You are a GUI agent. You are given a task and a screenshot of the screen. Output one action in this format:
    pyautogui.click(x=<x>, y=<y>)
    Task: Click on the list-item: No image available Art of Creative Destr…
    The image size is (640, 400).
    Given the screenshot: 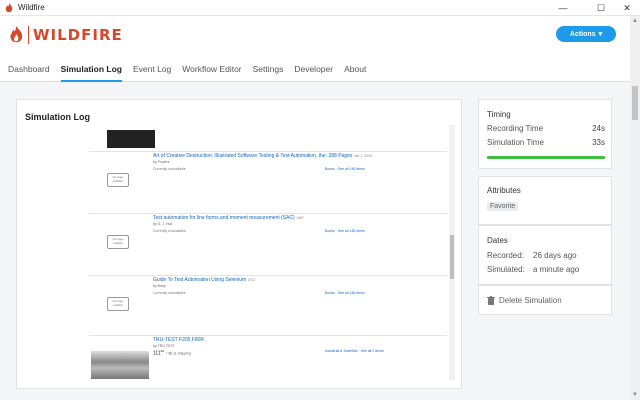 What is the action you would take?
    pyautogui.click(x=268, y=182)
    